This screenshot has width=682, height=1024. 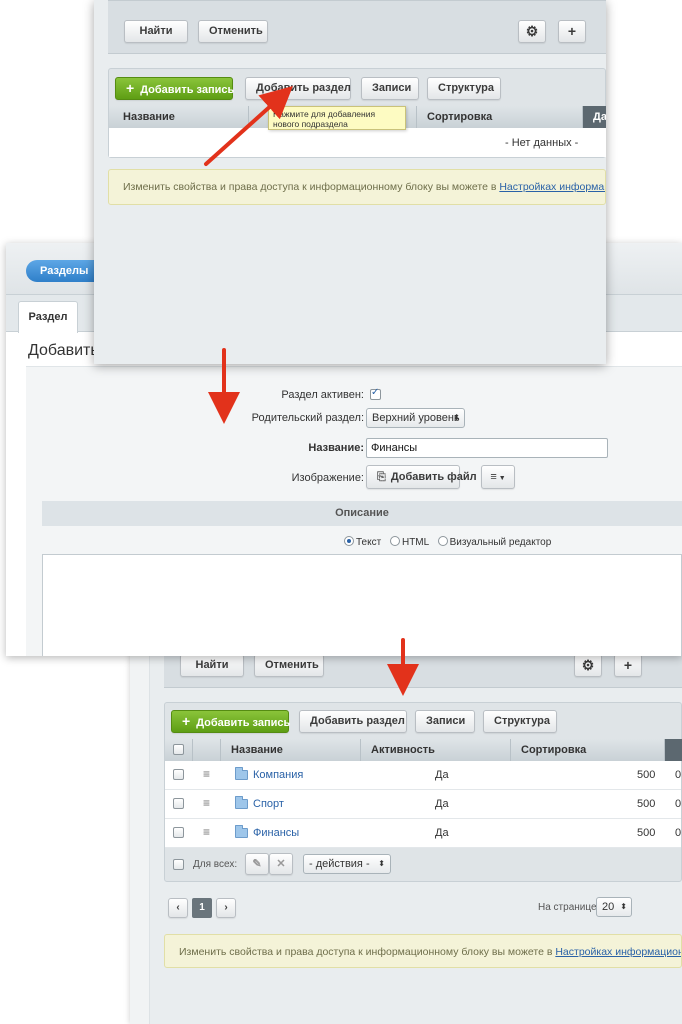 What do you see at coordinates (178, 864) in the screenshot?
I see `for-all-checkbox` at bounding box center [178, 864].